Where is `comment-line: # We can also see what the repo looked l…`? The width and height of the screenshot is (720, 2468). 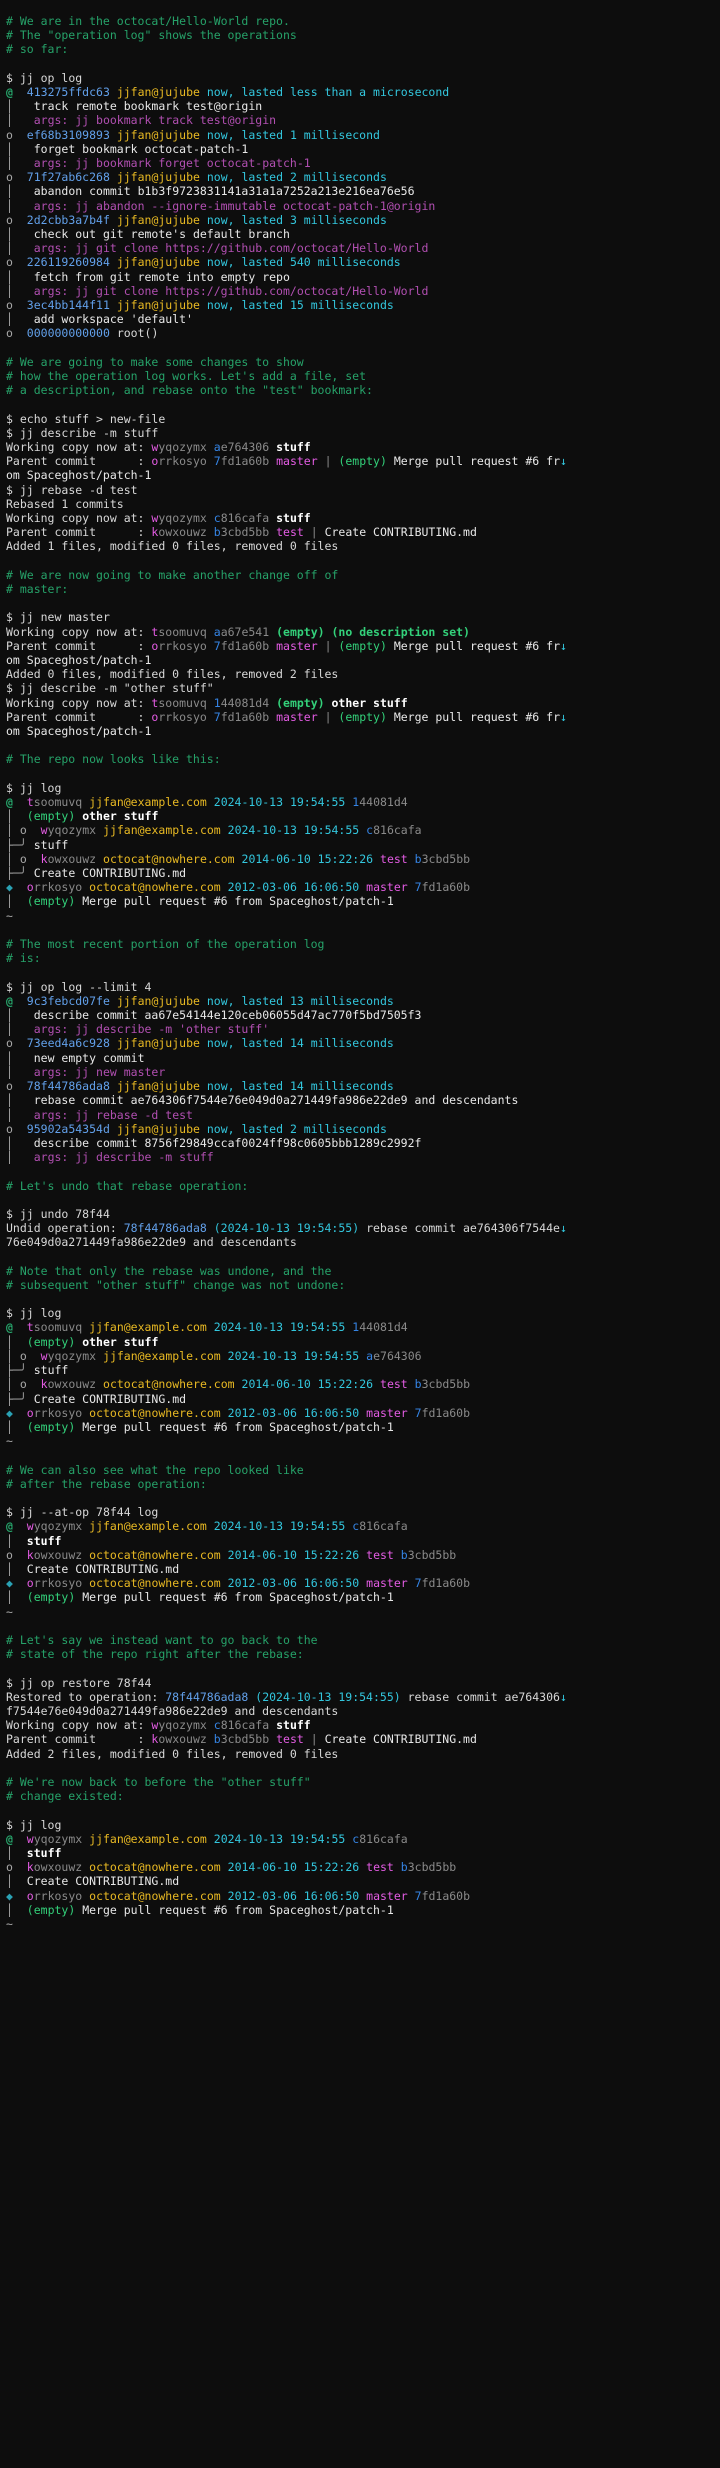
comment-line: # We can also see what the repo looked l… is located at coordinates (155, 1469).